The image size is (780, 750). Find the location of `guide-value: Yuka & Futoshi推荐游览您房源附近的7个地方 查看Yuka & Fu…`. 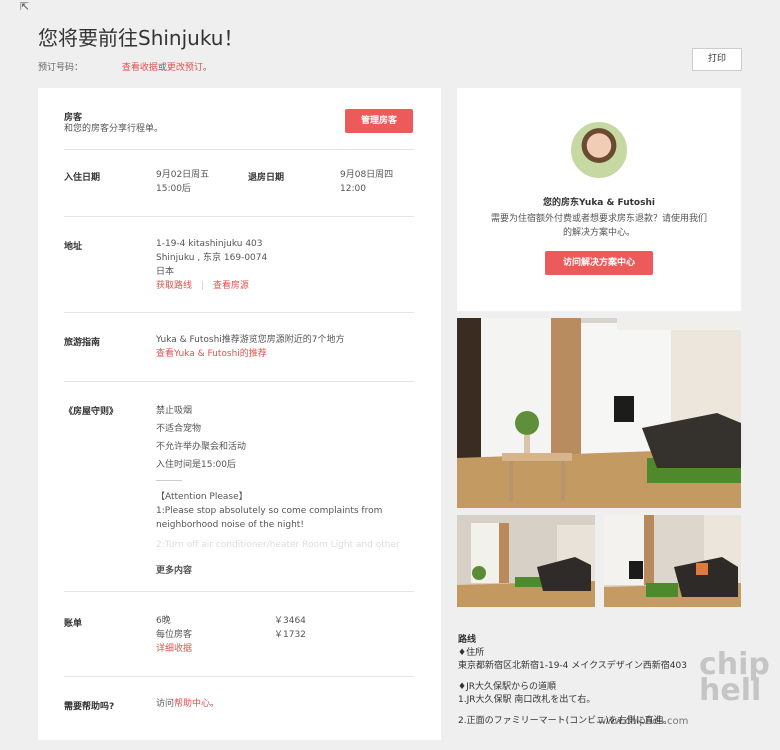

guide-value: Yuka & Futoshi推荐游览您房源附近的7个地方 查看Yuka & Fu… is located at coordinates (250, 347).